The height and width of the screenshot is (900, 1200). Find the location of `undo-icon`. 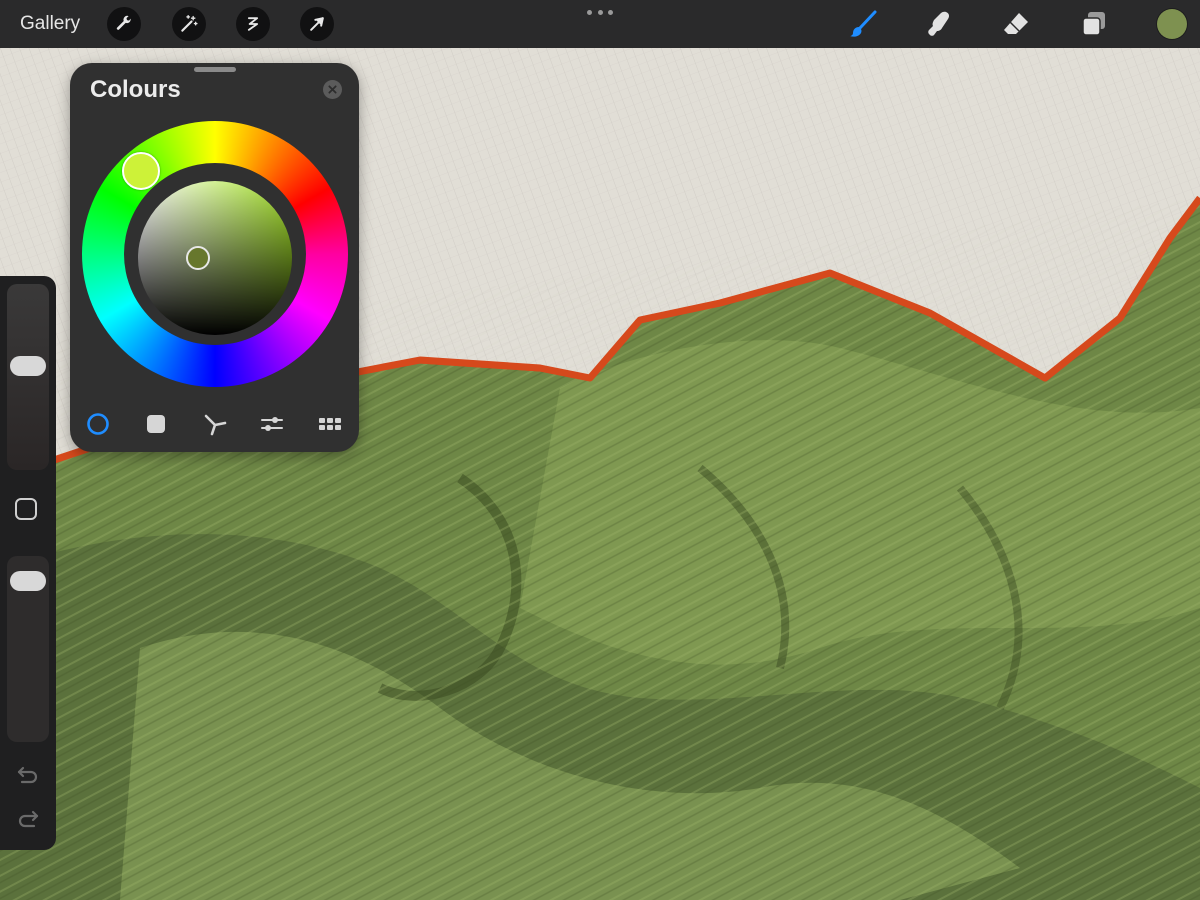

undo-icon is located at coordinates (27, 775).